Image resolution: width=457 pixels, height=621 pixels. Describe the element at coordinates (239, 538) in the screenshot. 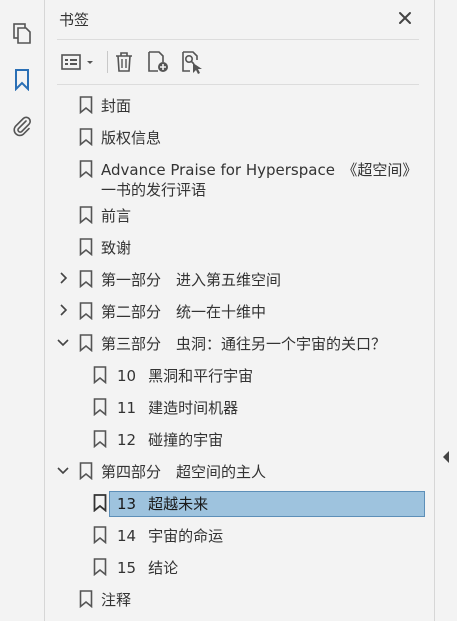

I see `bookmark-item: 14 宇宙的命运` at that location.